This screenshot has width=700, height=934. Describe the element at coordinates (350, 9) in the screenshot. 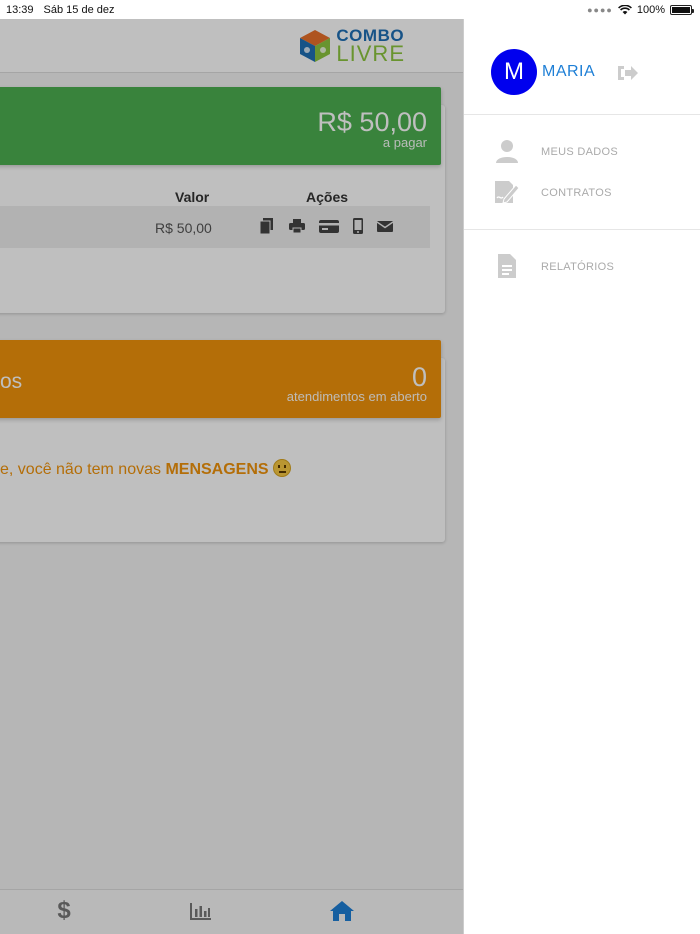

I see `status-bar: 13:39 Sáb 15 de dez ●●●● 100%` at that location.